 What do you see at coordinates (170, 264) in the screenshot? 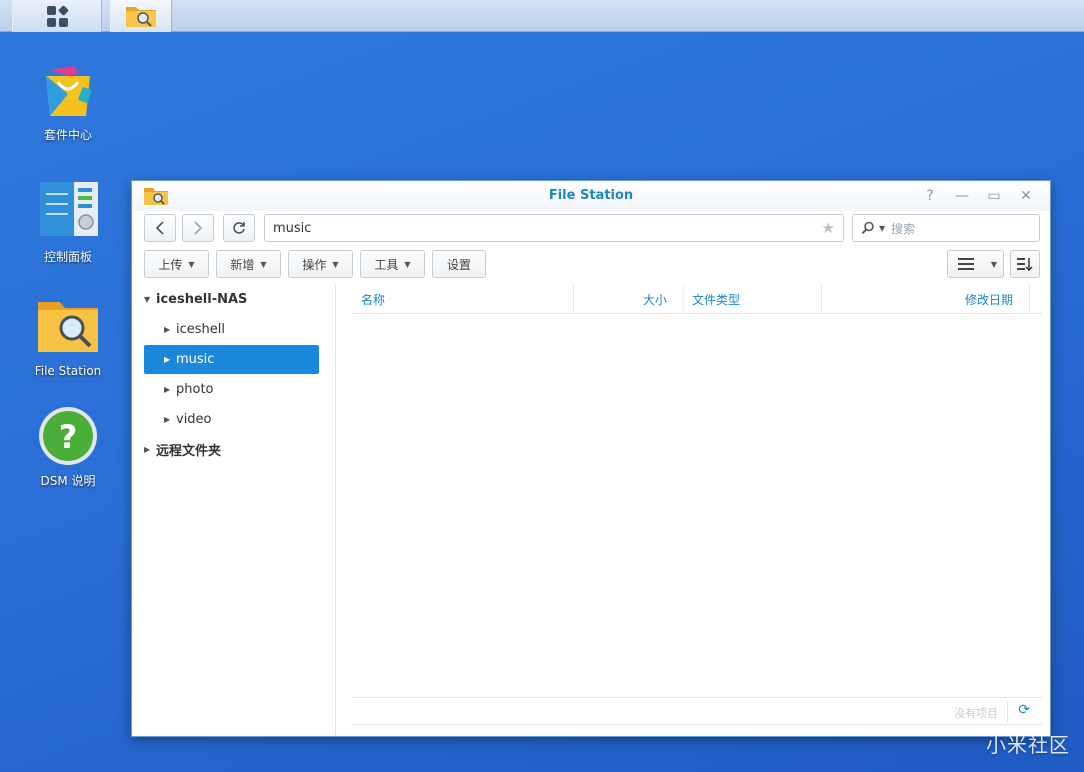
I see `upload-label: 上传` at bounding box center [170, 264].